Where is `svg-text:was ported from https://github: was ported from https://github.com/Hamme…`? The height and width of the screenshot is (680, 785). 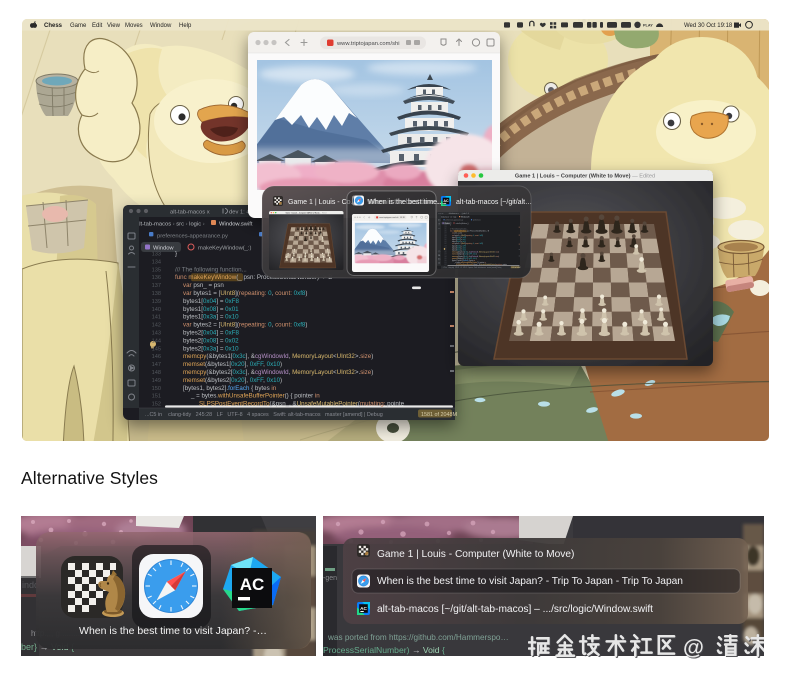
svg-text:was ported from https://github: was ported from https://github.com/Hamme… is located at coordinates (418, 637).